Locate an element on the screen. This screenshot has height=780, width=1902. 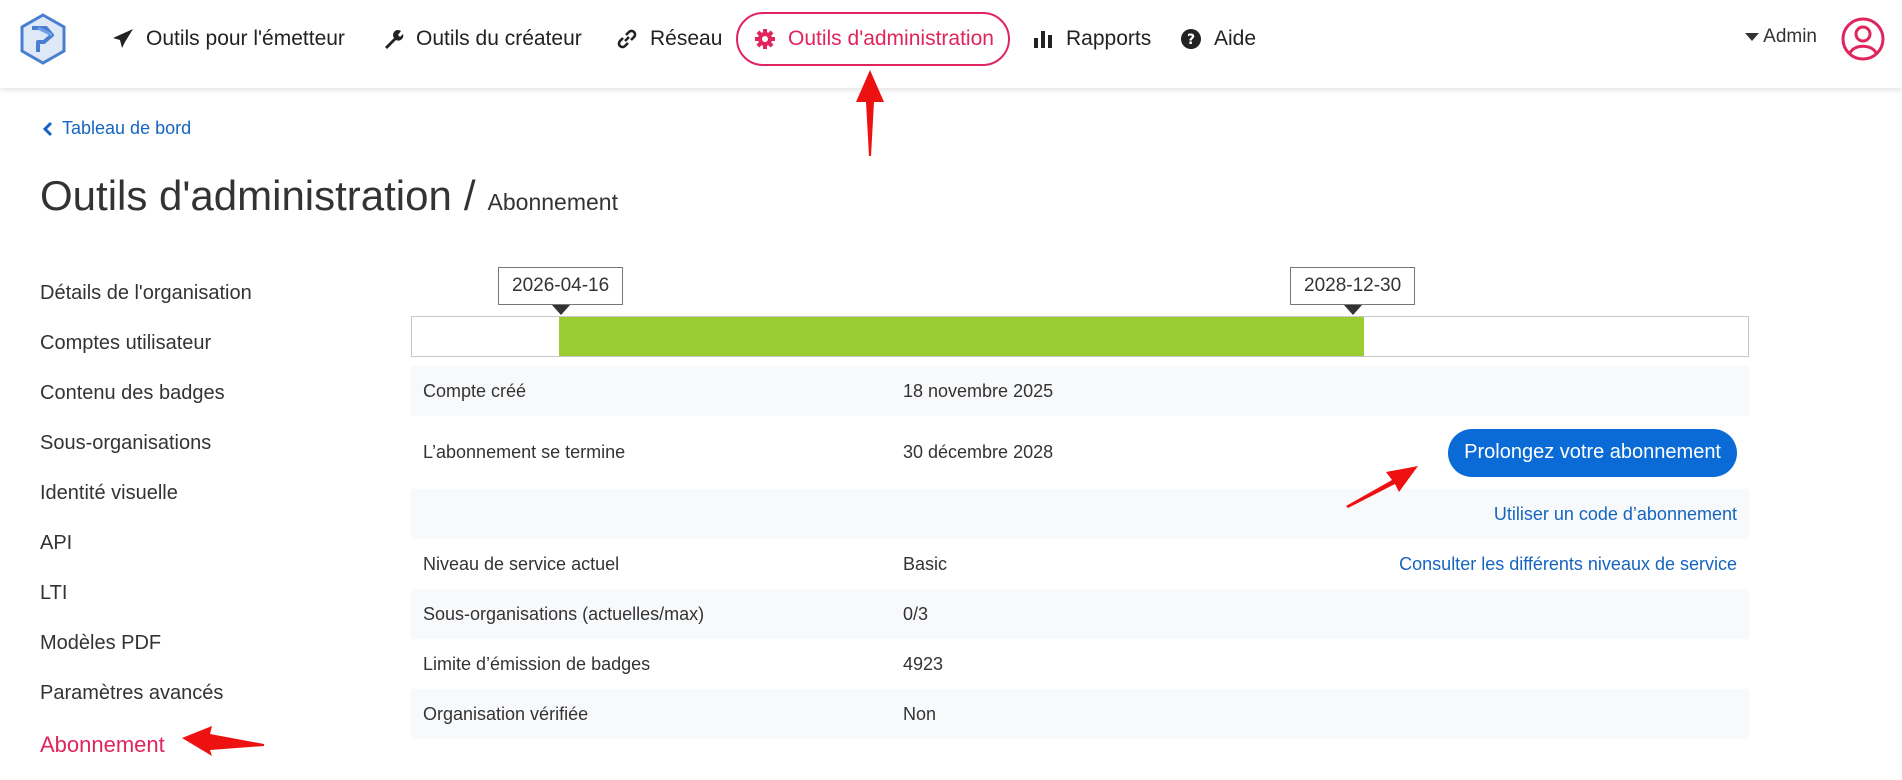
user-avatar-icon is located at coordinates (1863, 39).